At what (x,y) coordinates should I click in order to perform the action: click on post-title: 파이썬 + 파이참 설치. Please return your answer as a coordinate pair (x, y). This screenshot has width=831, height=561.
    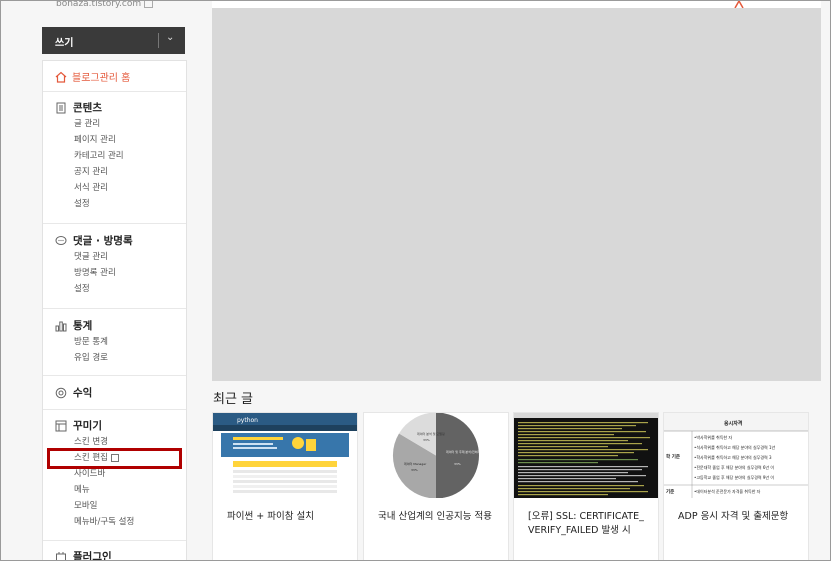
    Looking at the image, I should click on (270, 516).